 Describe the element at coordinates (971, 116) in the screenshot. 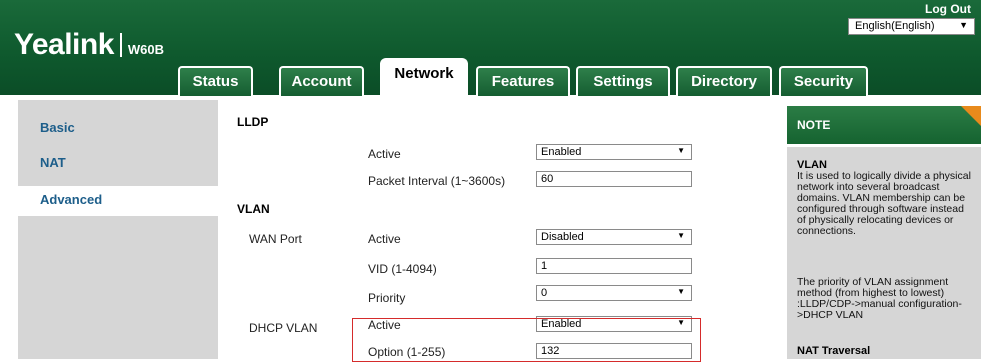

I see `note-corner-flag` at that location.